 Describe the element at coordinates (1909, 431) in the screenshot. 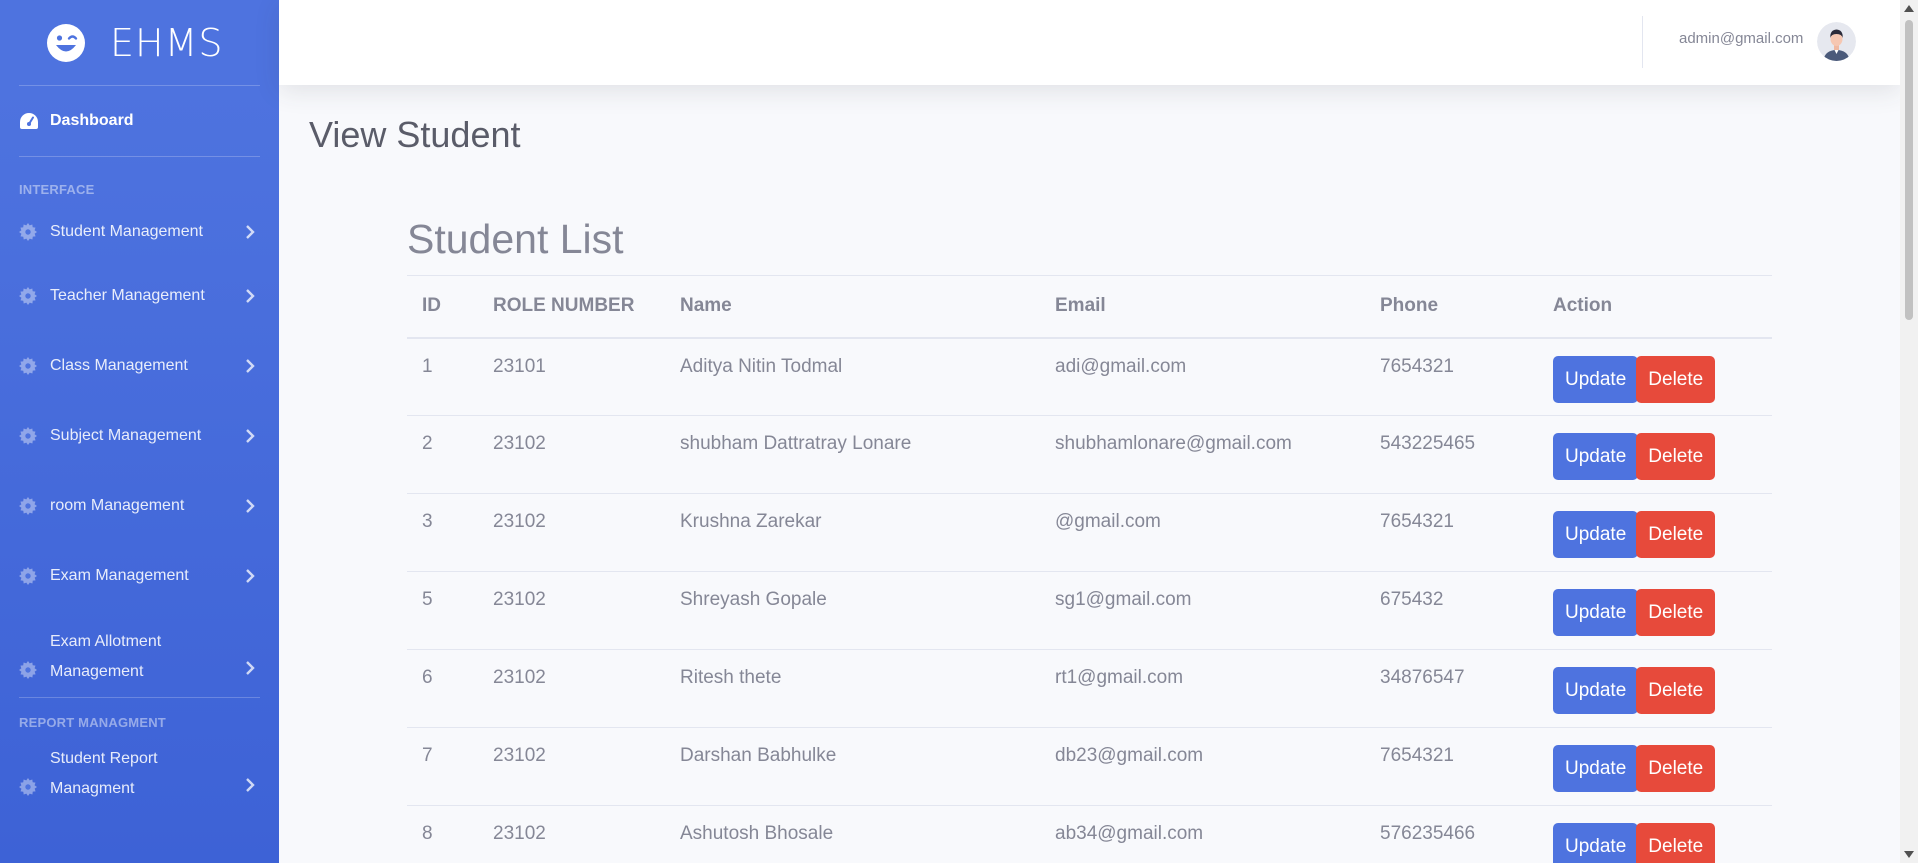

I see `page-scrollbar` at that location.